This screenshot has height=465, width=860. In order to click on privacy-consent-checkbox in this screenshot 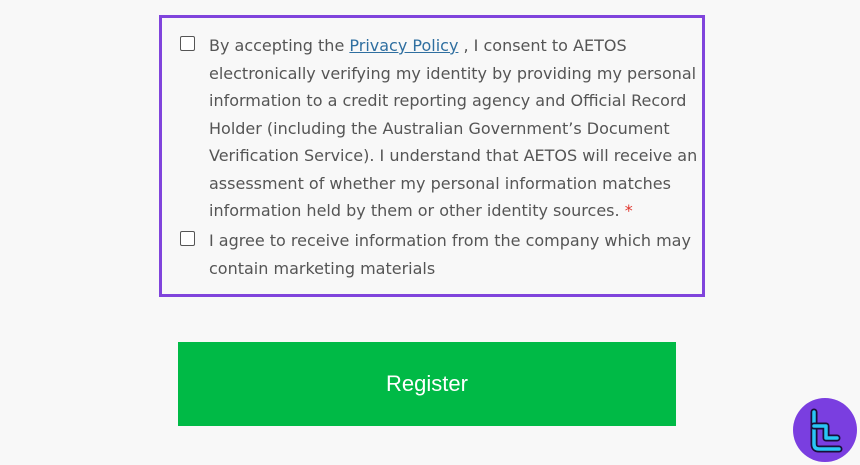, I will do `click(187, 43)`.